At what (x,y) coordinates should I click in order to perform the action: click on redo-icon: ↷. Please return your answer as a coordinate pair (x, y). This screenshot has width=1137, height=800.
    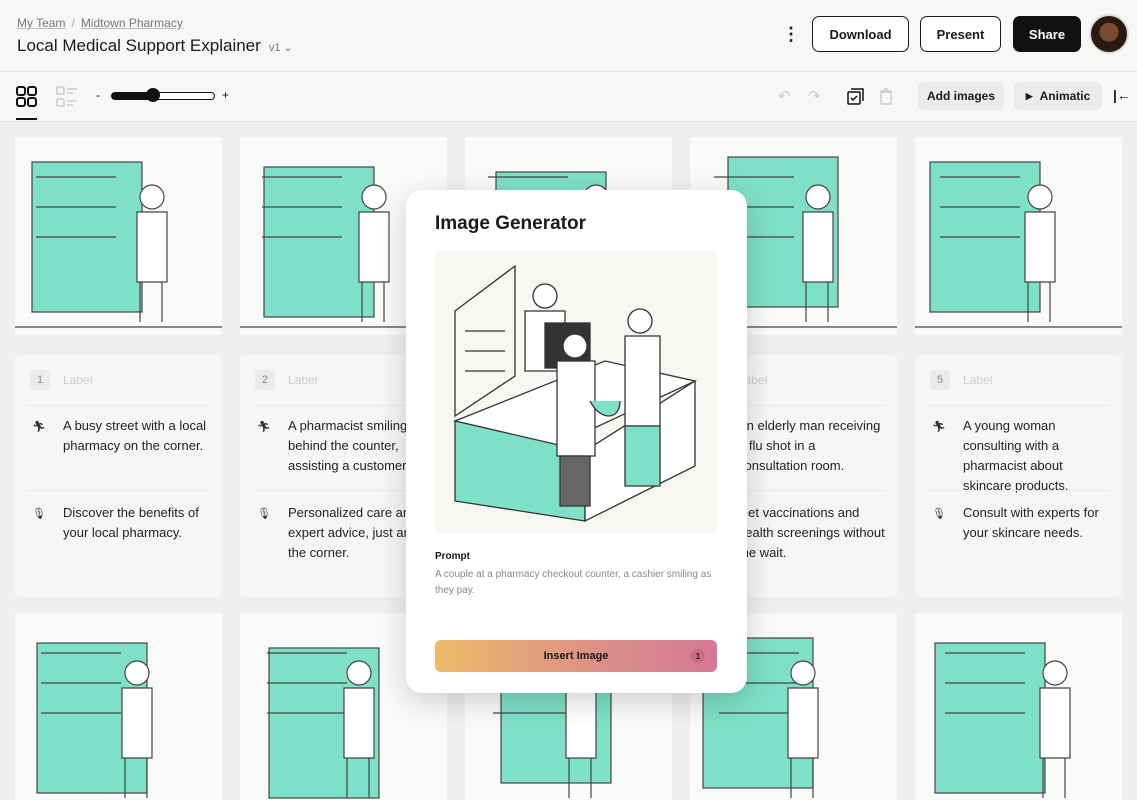
    Looking at the image, I should click on (814, 96).